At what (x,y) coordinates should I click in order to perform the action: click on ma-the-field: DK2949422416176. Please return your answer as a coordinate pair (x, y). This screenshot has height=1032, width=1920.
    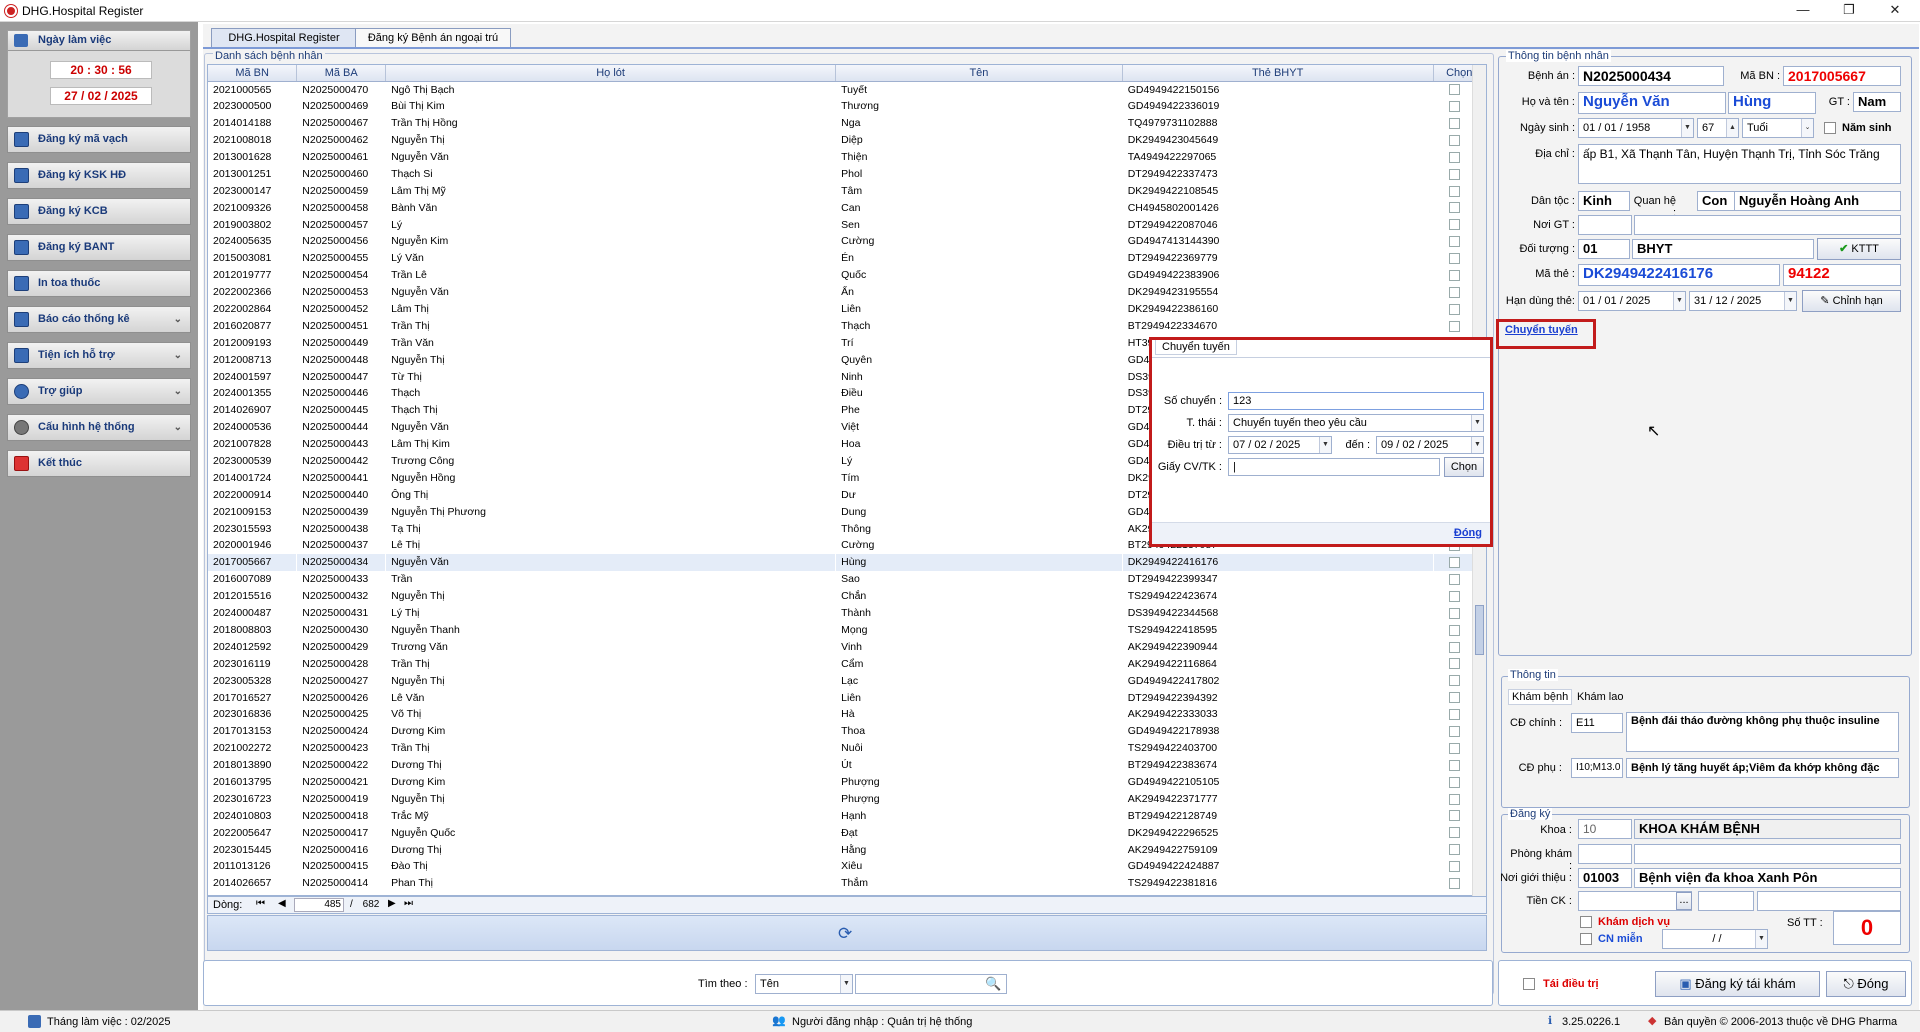
    Looking at the image, I should click on (1679, 275).